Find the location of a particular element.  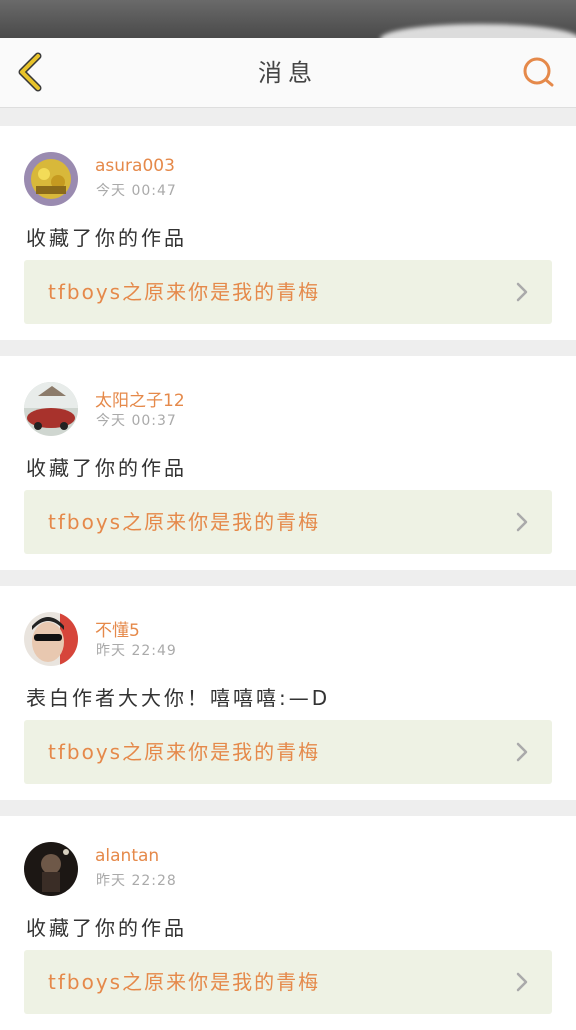

page-title: 消息 is located at coordinates (288, 73).